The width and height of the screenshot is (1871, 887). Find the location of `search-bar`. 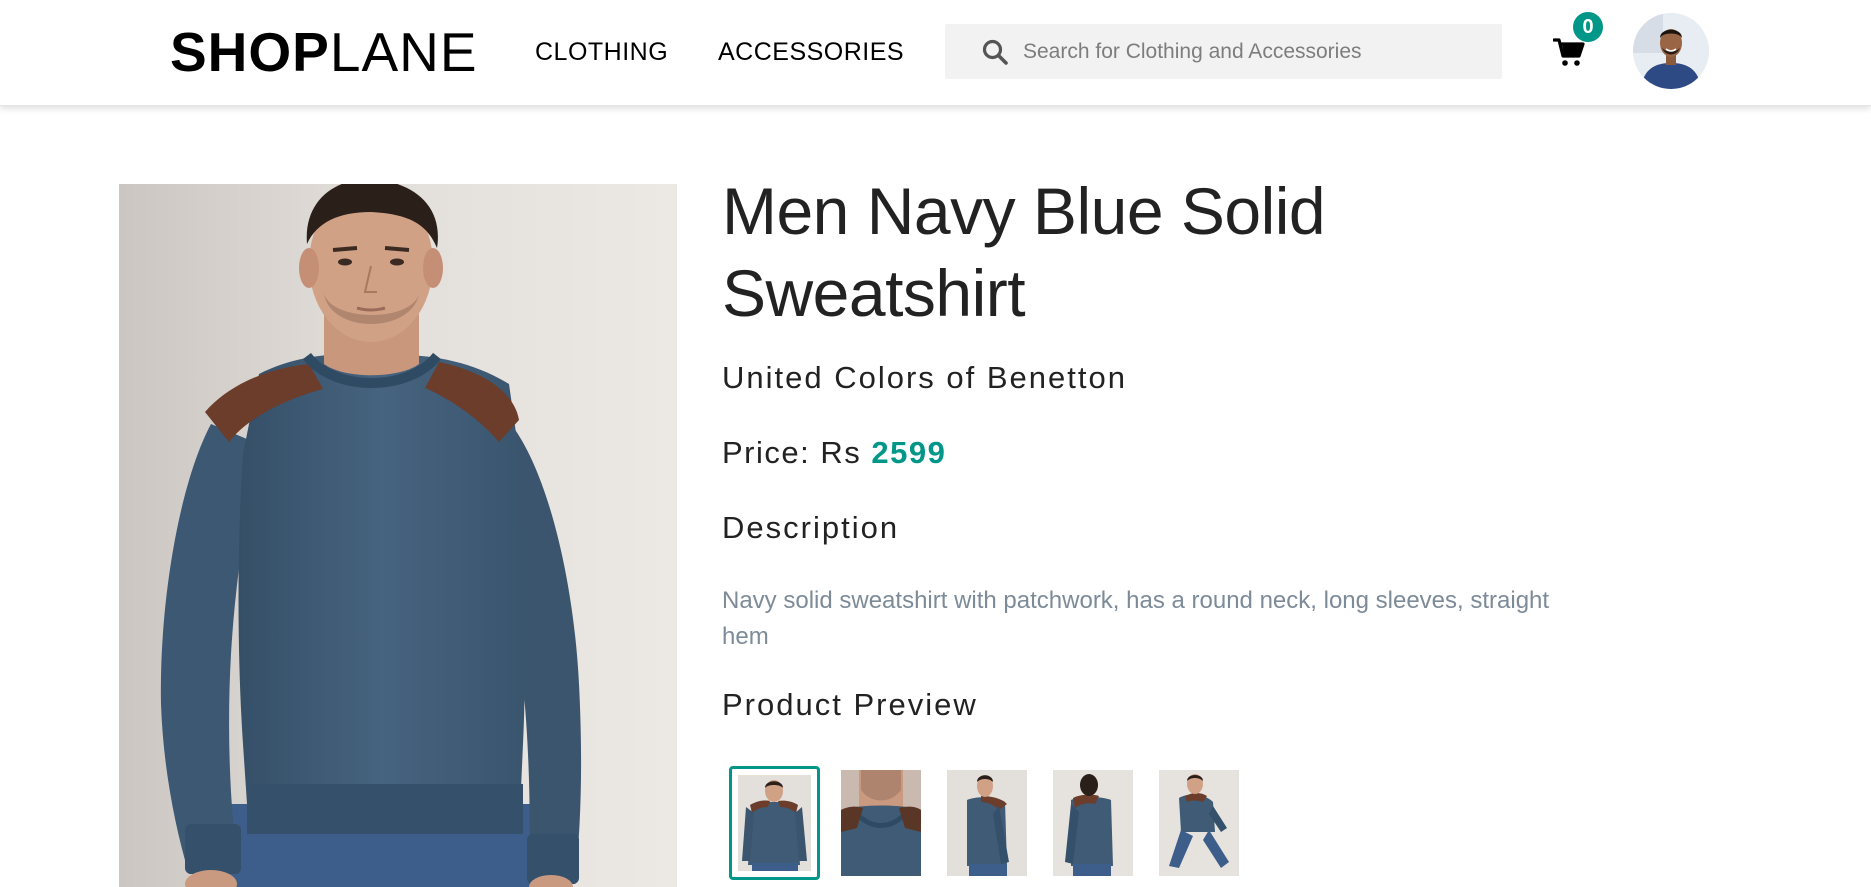

search-bar is located at coordinates (1223, 51).